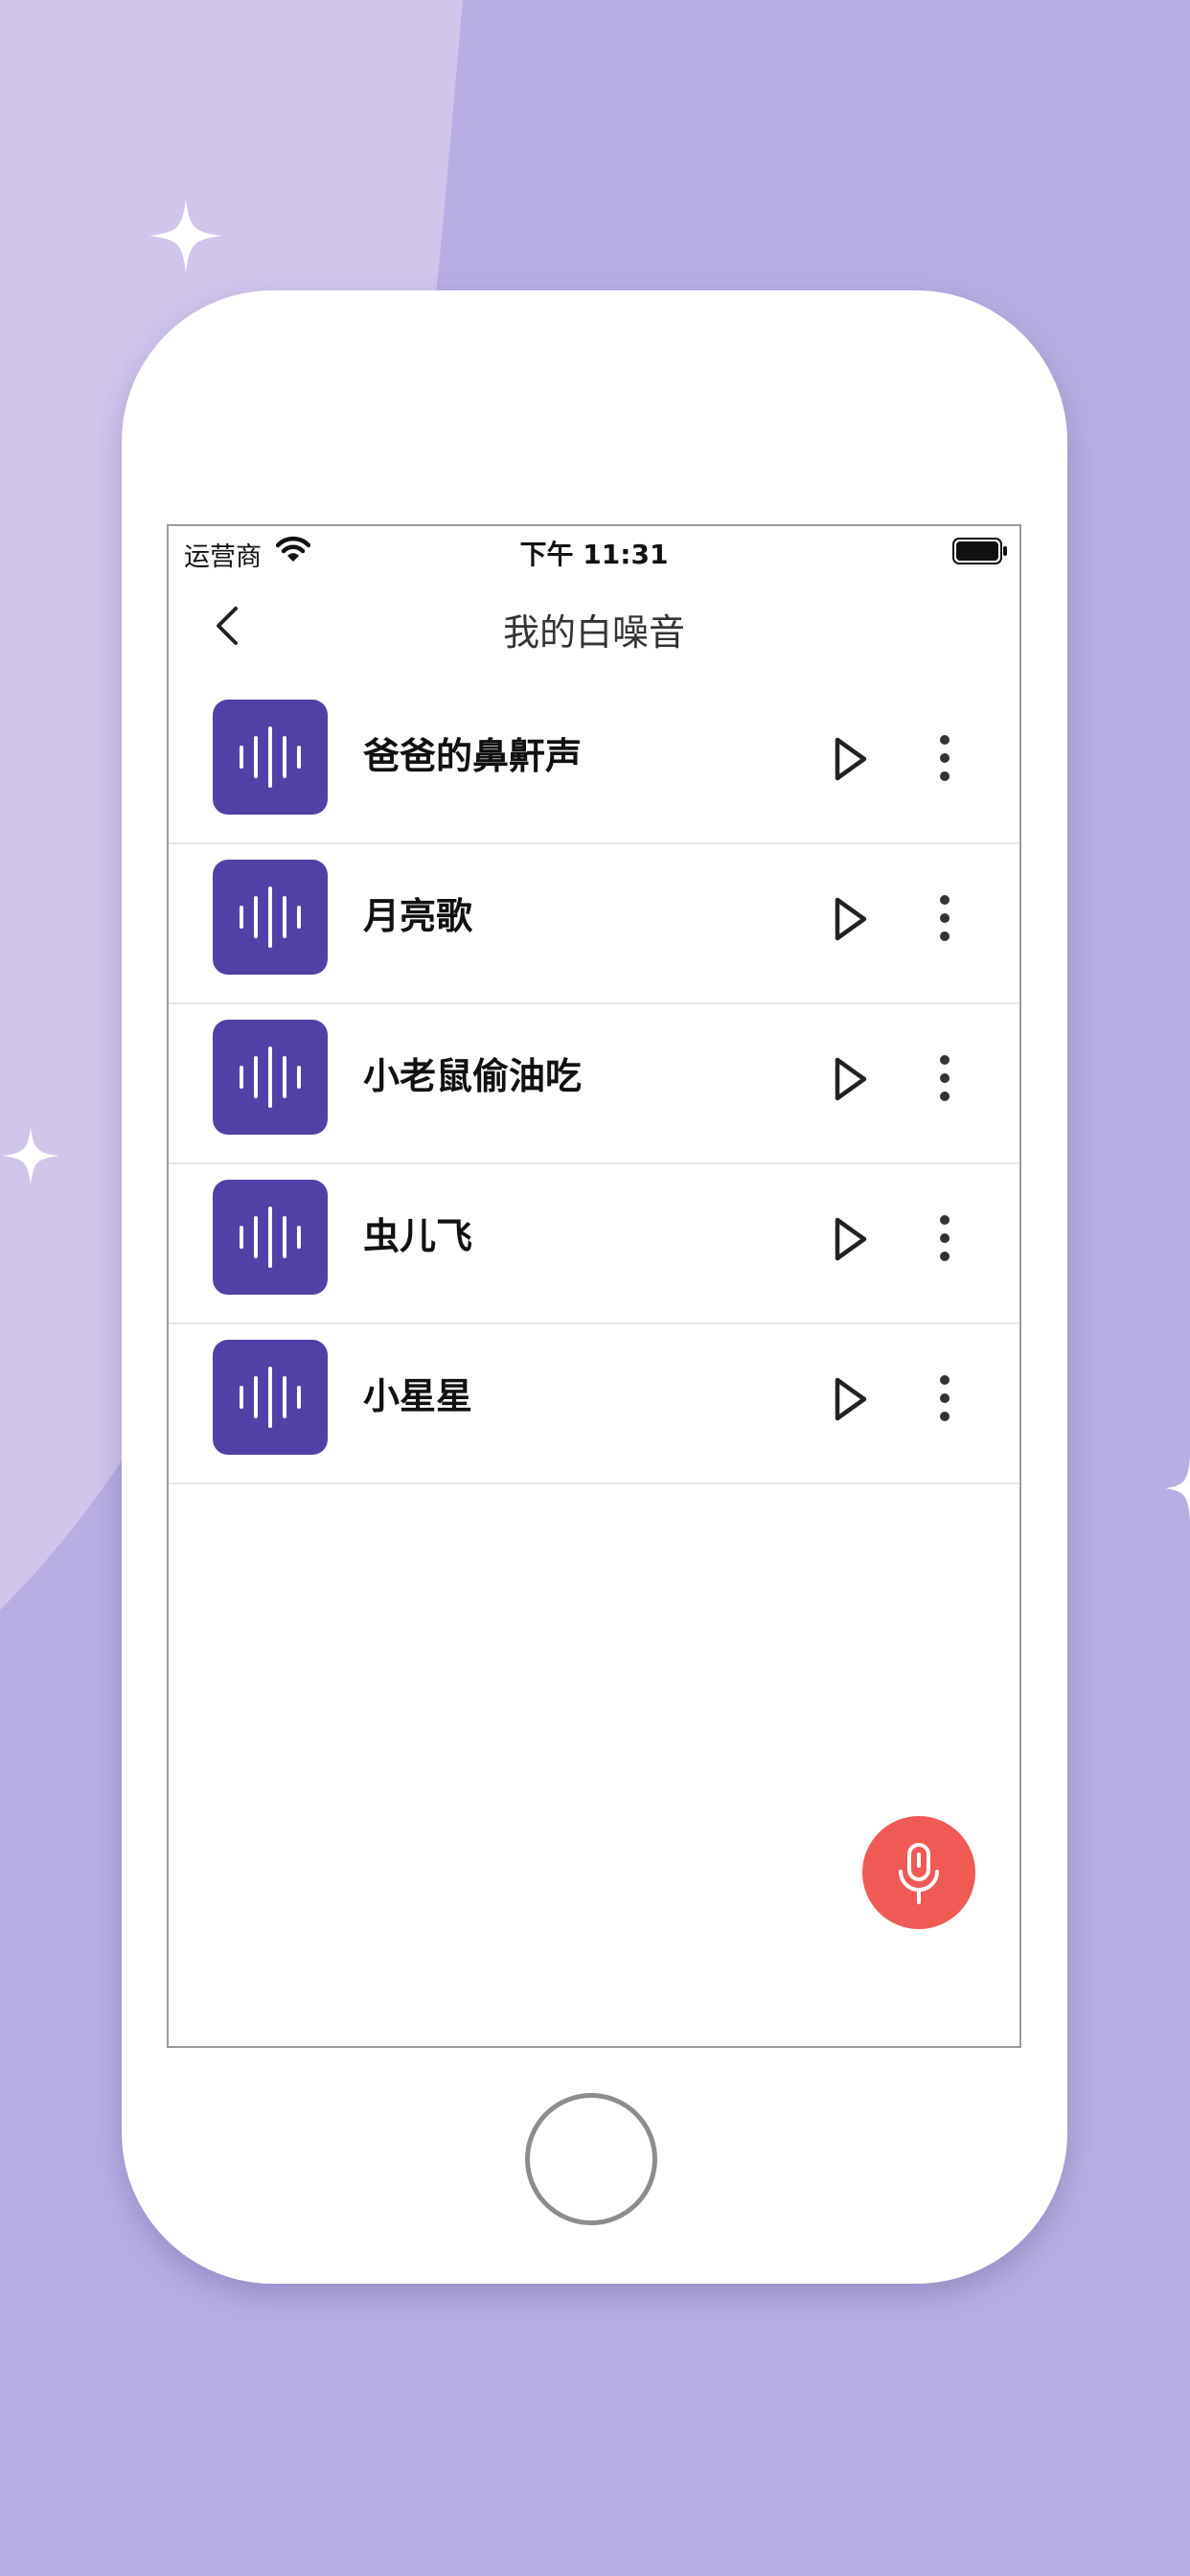  What do you see at coordinates (418, 916) in the screenshot?
I see `sound-title: 月亮歌` at bounding box center [418, 916].